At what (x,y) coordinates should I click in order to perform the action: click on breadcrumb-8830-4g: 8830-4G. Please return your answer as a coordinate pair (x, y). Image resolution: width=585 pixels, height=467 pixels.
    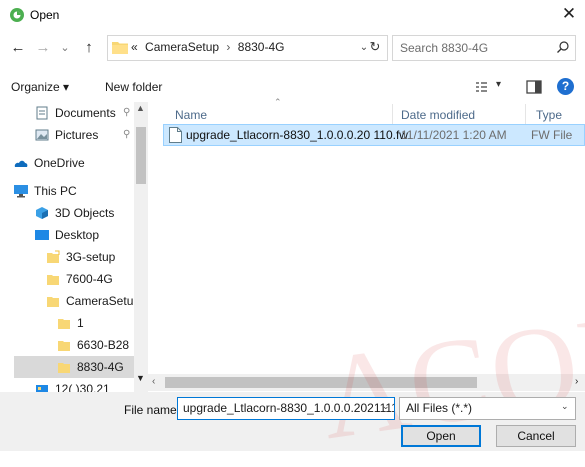
    Looking at the image, I should click on (261, 47).